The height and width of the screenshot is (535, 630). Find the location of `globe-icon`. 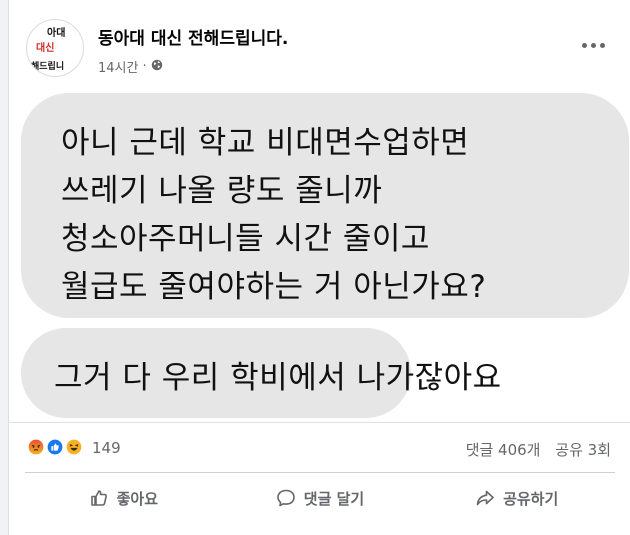

globe-icon is located at coordinates (157, 67).